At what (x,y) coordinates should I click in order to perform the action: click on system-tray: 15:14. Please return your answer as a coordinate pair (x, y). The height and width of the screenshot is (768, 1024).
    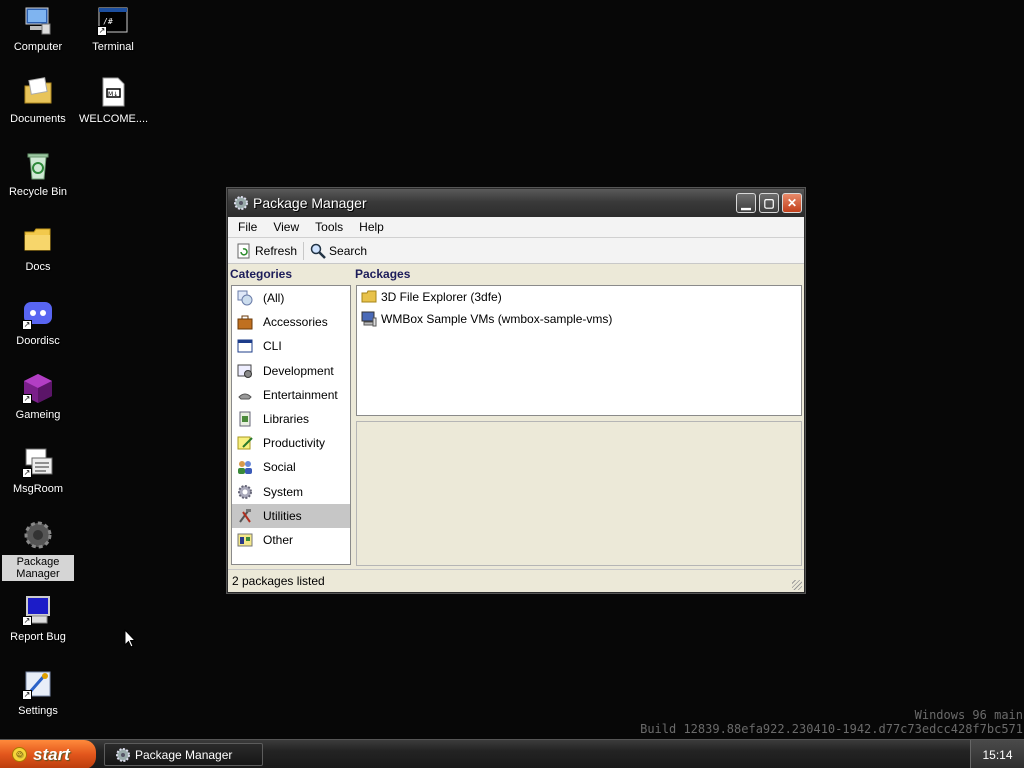
    Looking at the image, I should click on (997, 754).